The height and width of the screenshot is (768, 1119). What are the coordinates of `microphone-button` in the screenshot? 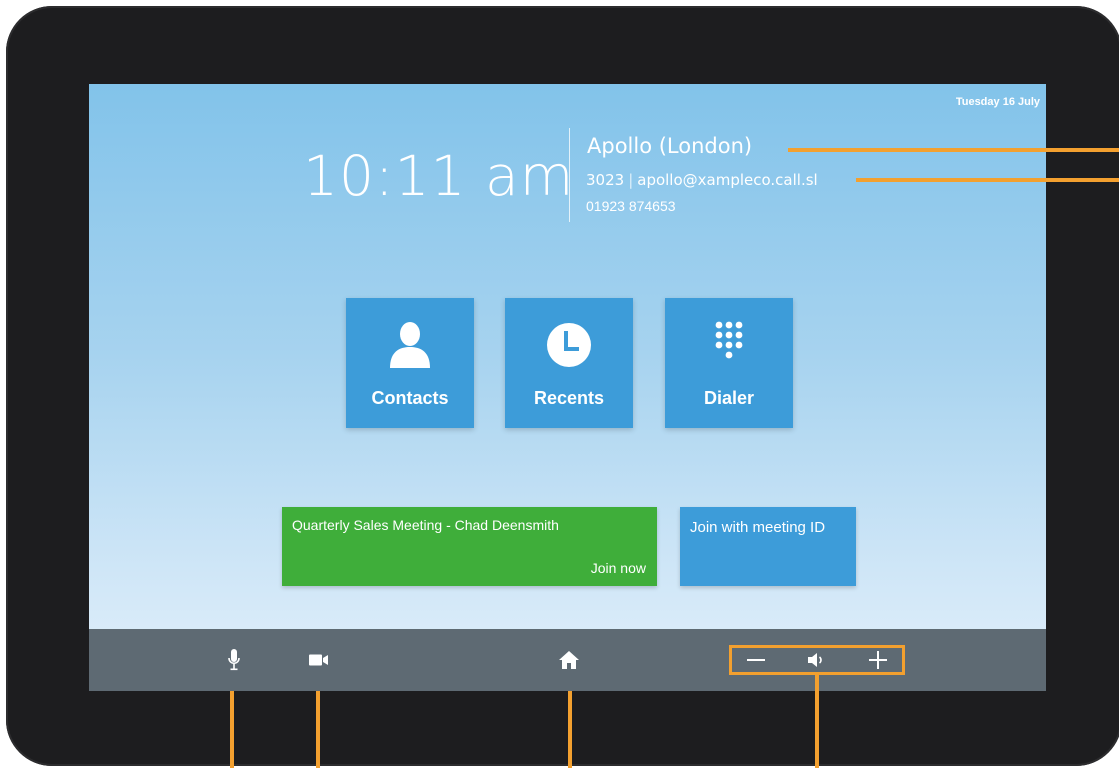 It's located at (234, 660).